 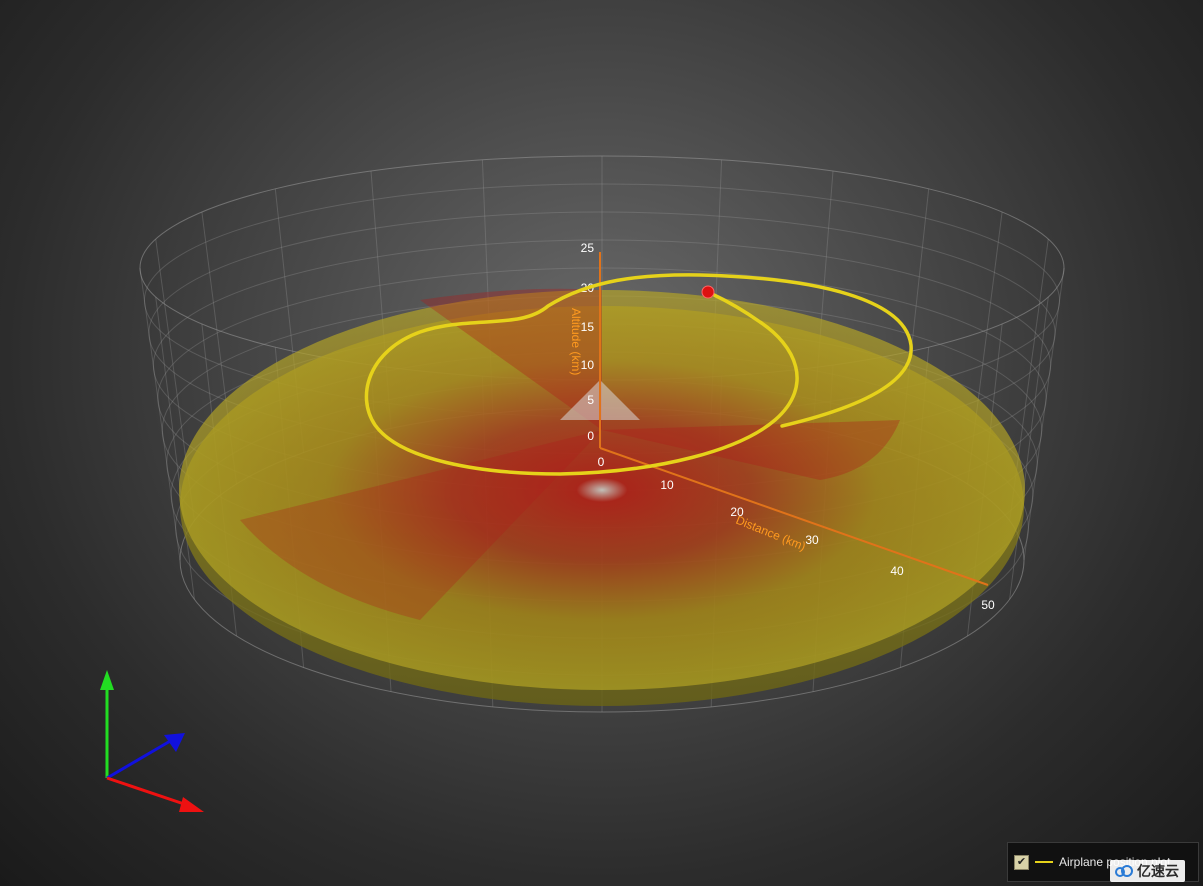 What do you see at coordinates (191, 804) in the screenshot?
I see `gizmo-x-arrowhead` at bounding box center [191, 804].